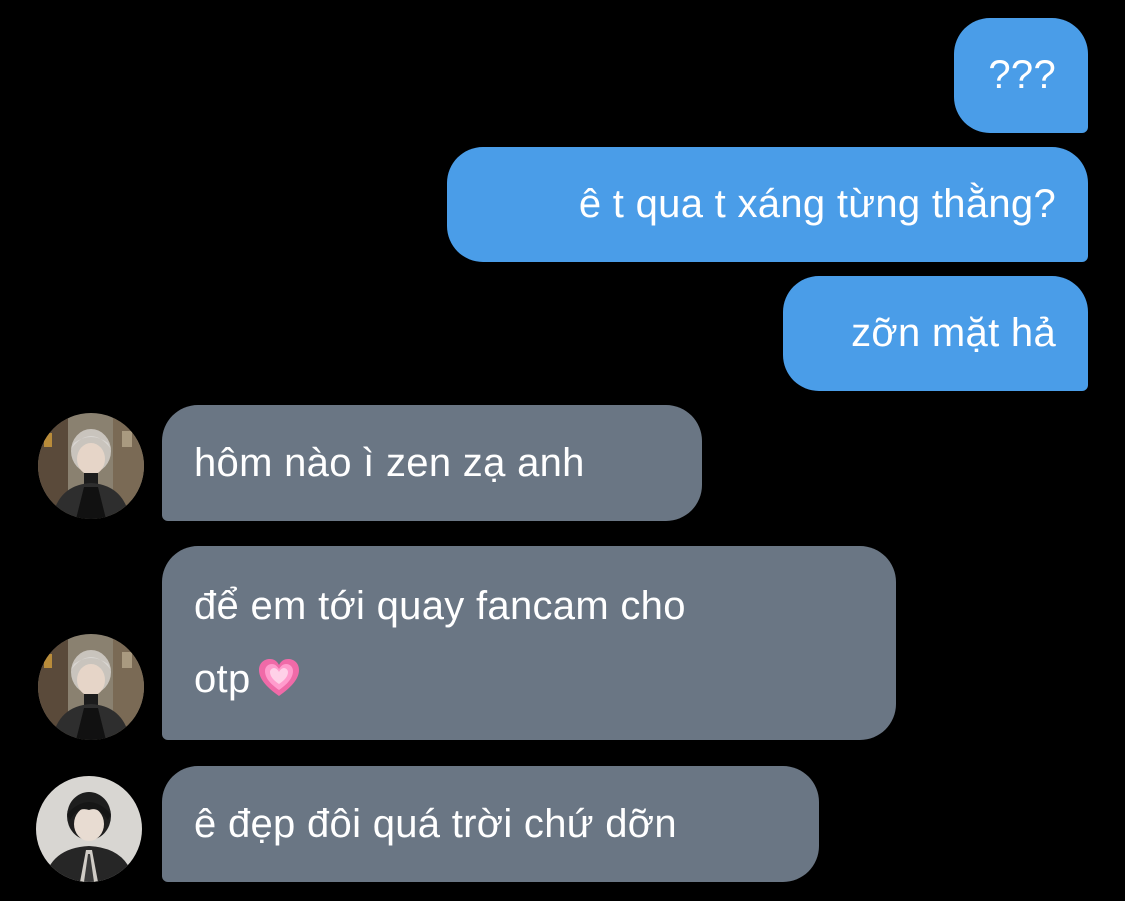 This screenshot has width=1125, height=901. Describe the element at coordinates (529, 682) in the screenshot. I see `message-text-line-2: otp` at that location.